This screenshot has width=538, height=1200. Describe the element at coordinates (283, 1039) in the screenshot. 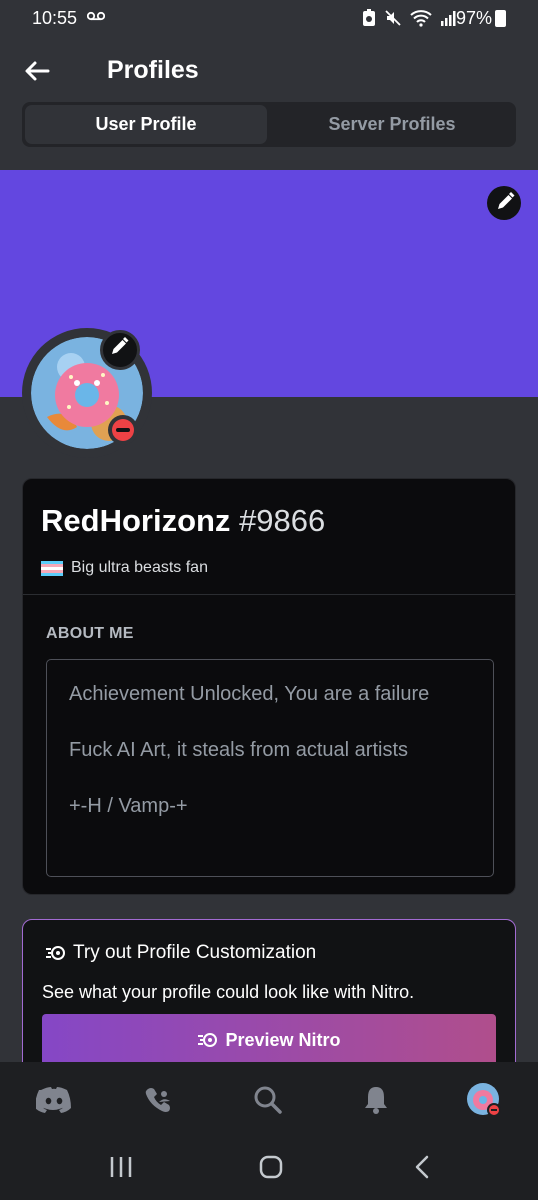

I see `preview-nitro-label: Preview Nitro` at that location.